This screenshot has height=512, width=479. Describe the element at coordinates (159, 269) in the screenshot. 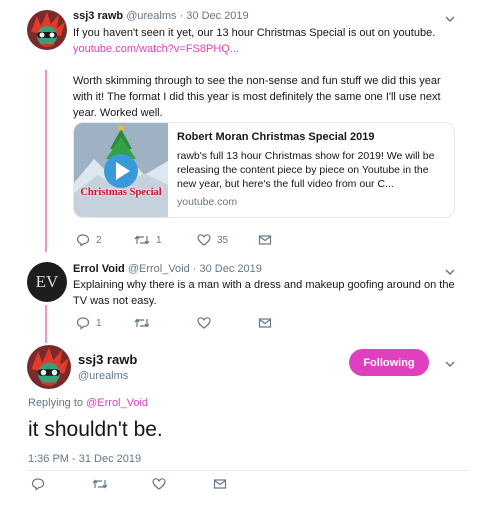

I see `user-handle: @Errol_Void` at that location.